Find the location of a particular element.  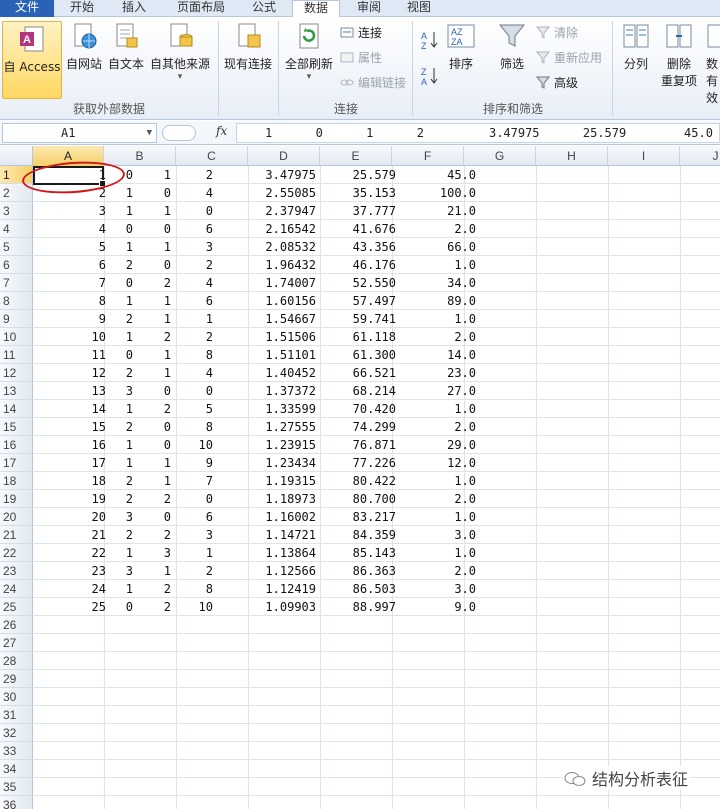

from-web-button: 自网站 is located at coordinates (84, 46).